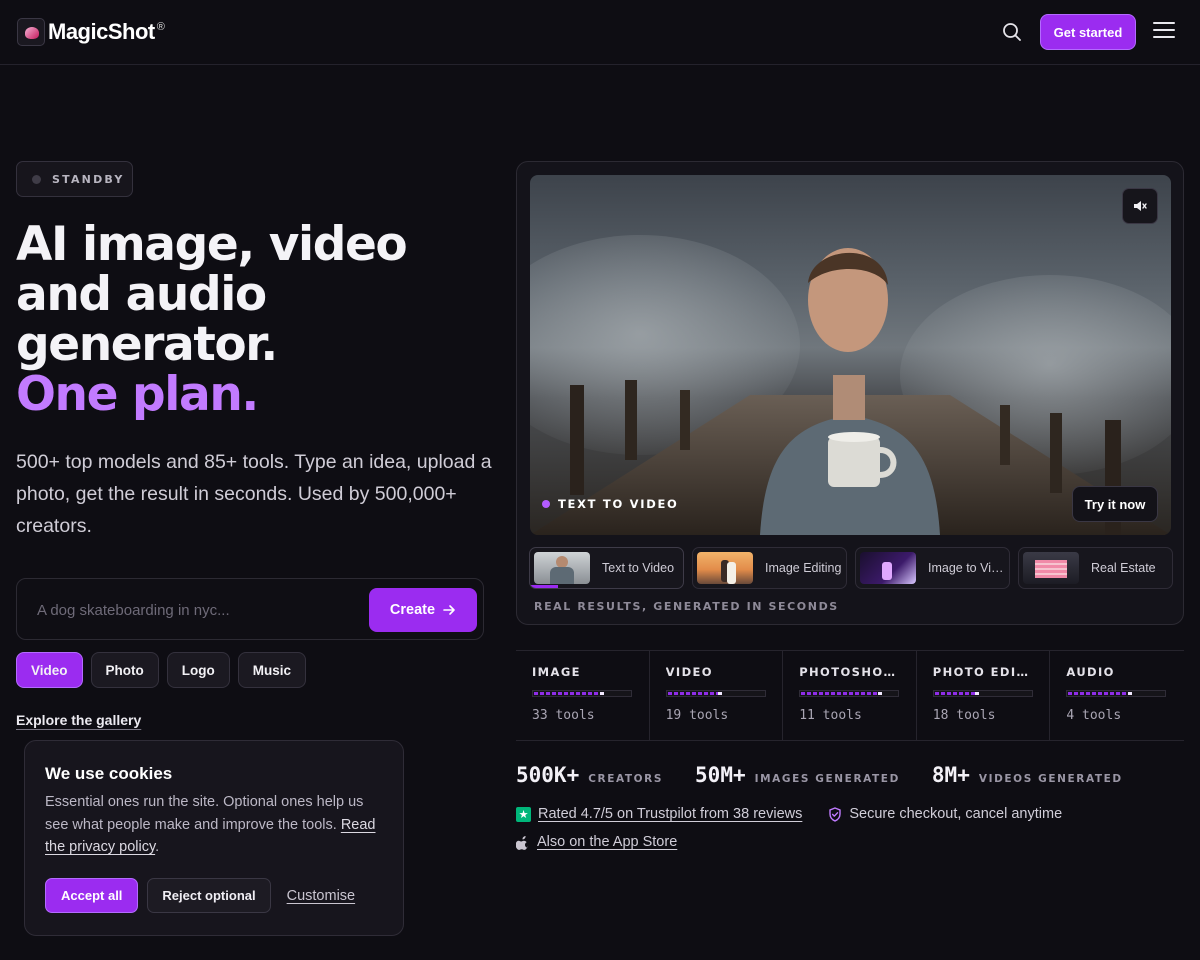 The height and width of the screenshot is (960, 1200). What do you see at coordinates (198, 670) in the screenshot?
I see `mode-logo-button: Logo` at bounding box center [198, 670].